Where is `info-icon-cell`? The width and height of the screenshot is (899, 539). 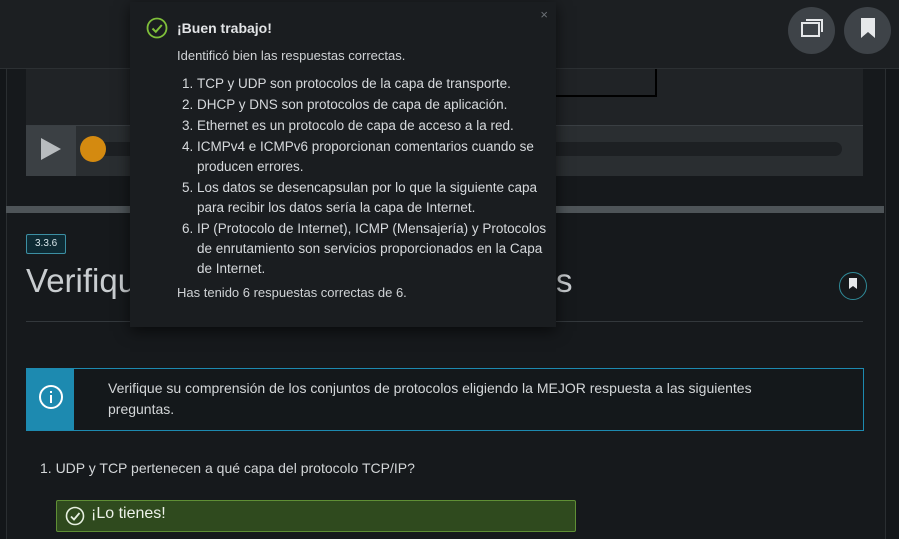
info-icon-cell is located at coordinates (50, 399).